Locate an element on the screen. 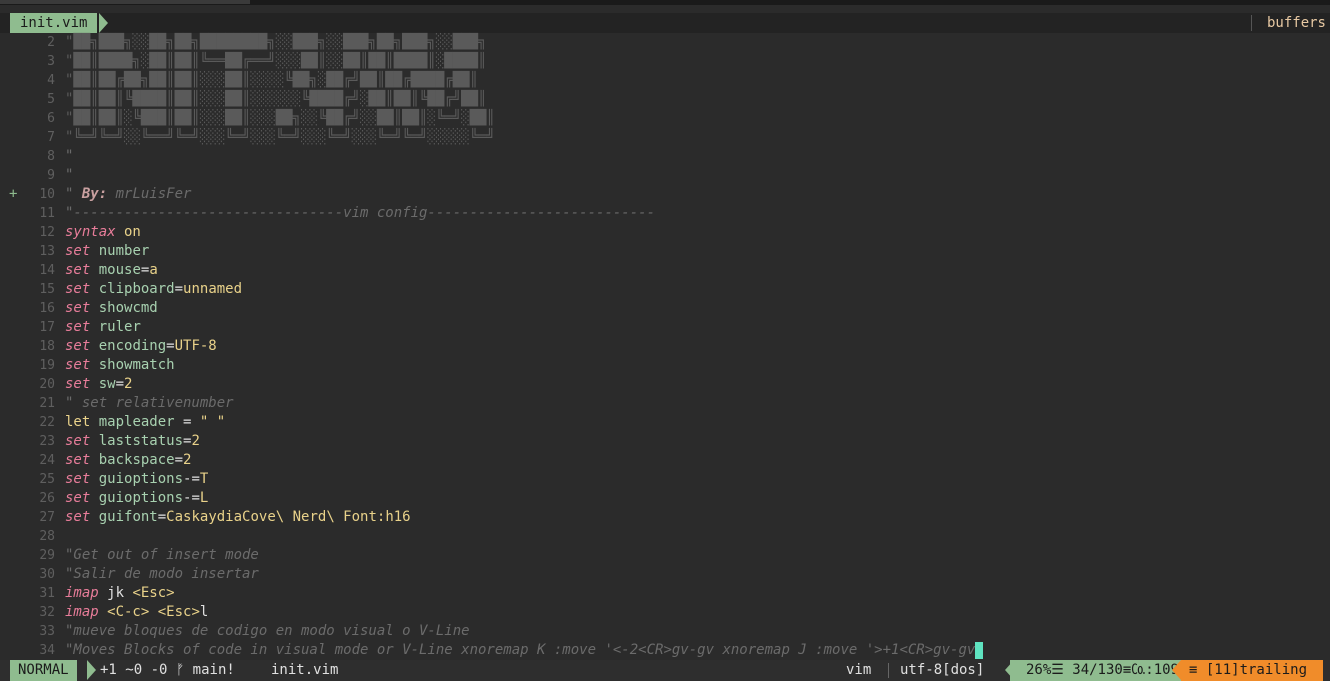 The width and height of the screenshot is (1330, 681). line-content: let mapleader = " " is located at coordinates (145, 422).